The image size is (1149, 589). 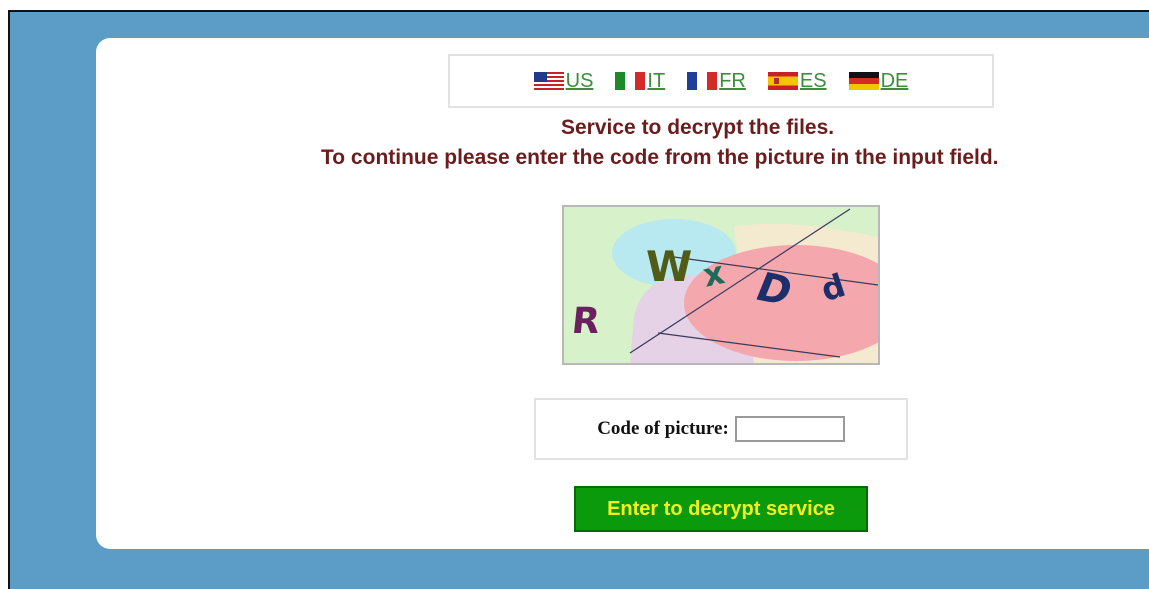 I want to click on lang-link-es: ES, so click(x=797, y=81).